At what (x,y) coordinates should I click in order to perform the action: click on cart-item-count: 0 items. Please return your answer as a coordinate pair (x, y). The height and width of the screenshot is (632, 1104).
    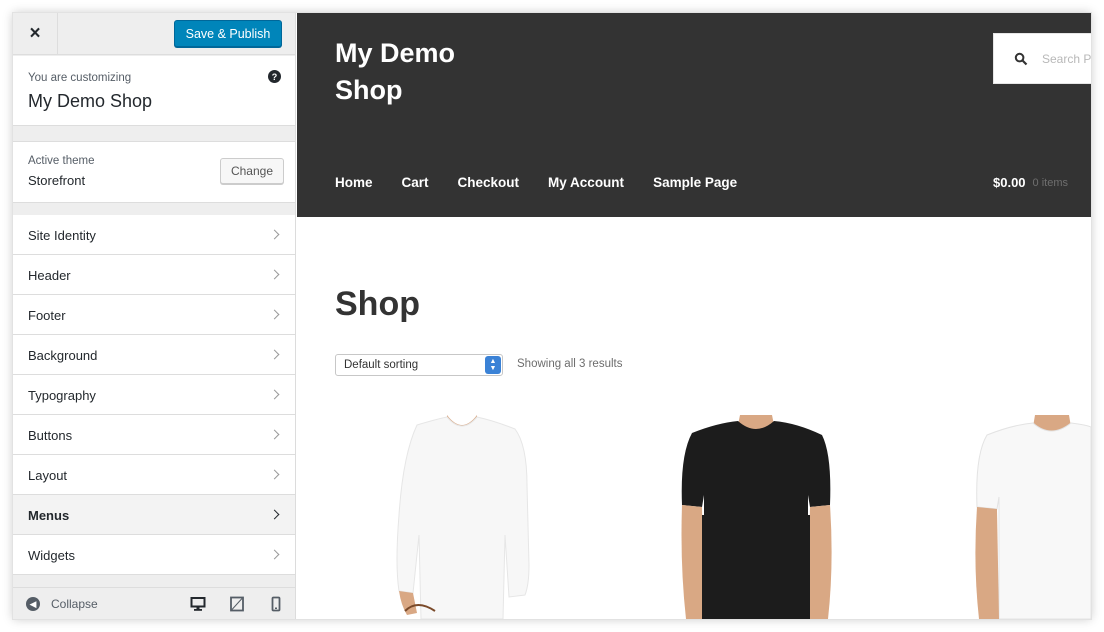
    Looking at the image, I should click on (1050, 183).